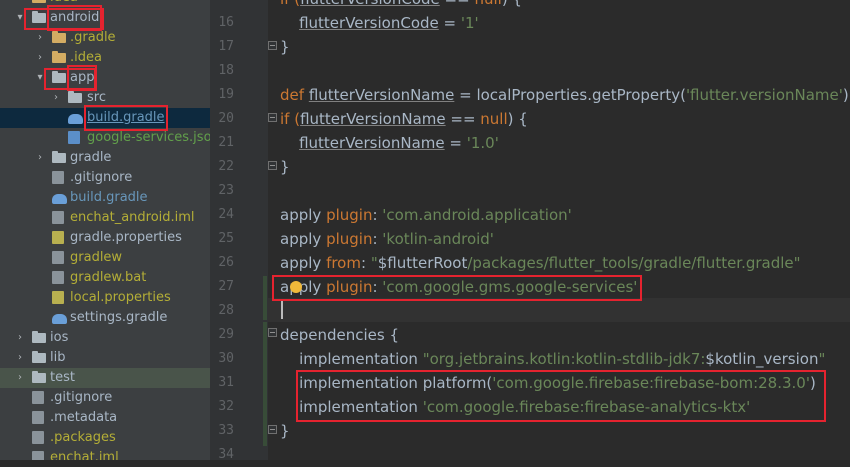 The image size is (850, 467). I want to click on line-number: 17, so click(226, 46).